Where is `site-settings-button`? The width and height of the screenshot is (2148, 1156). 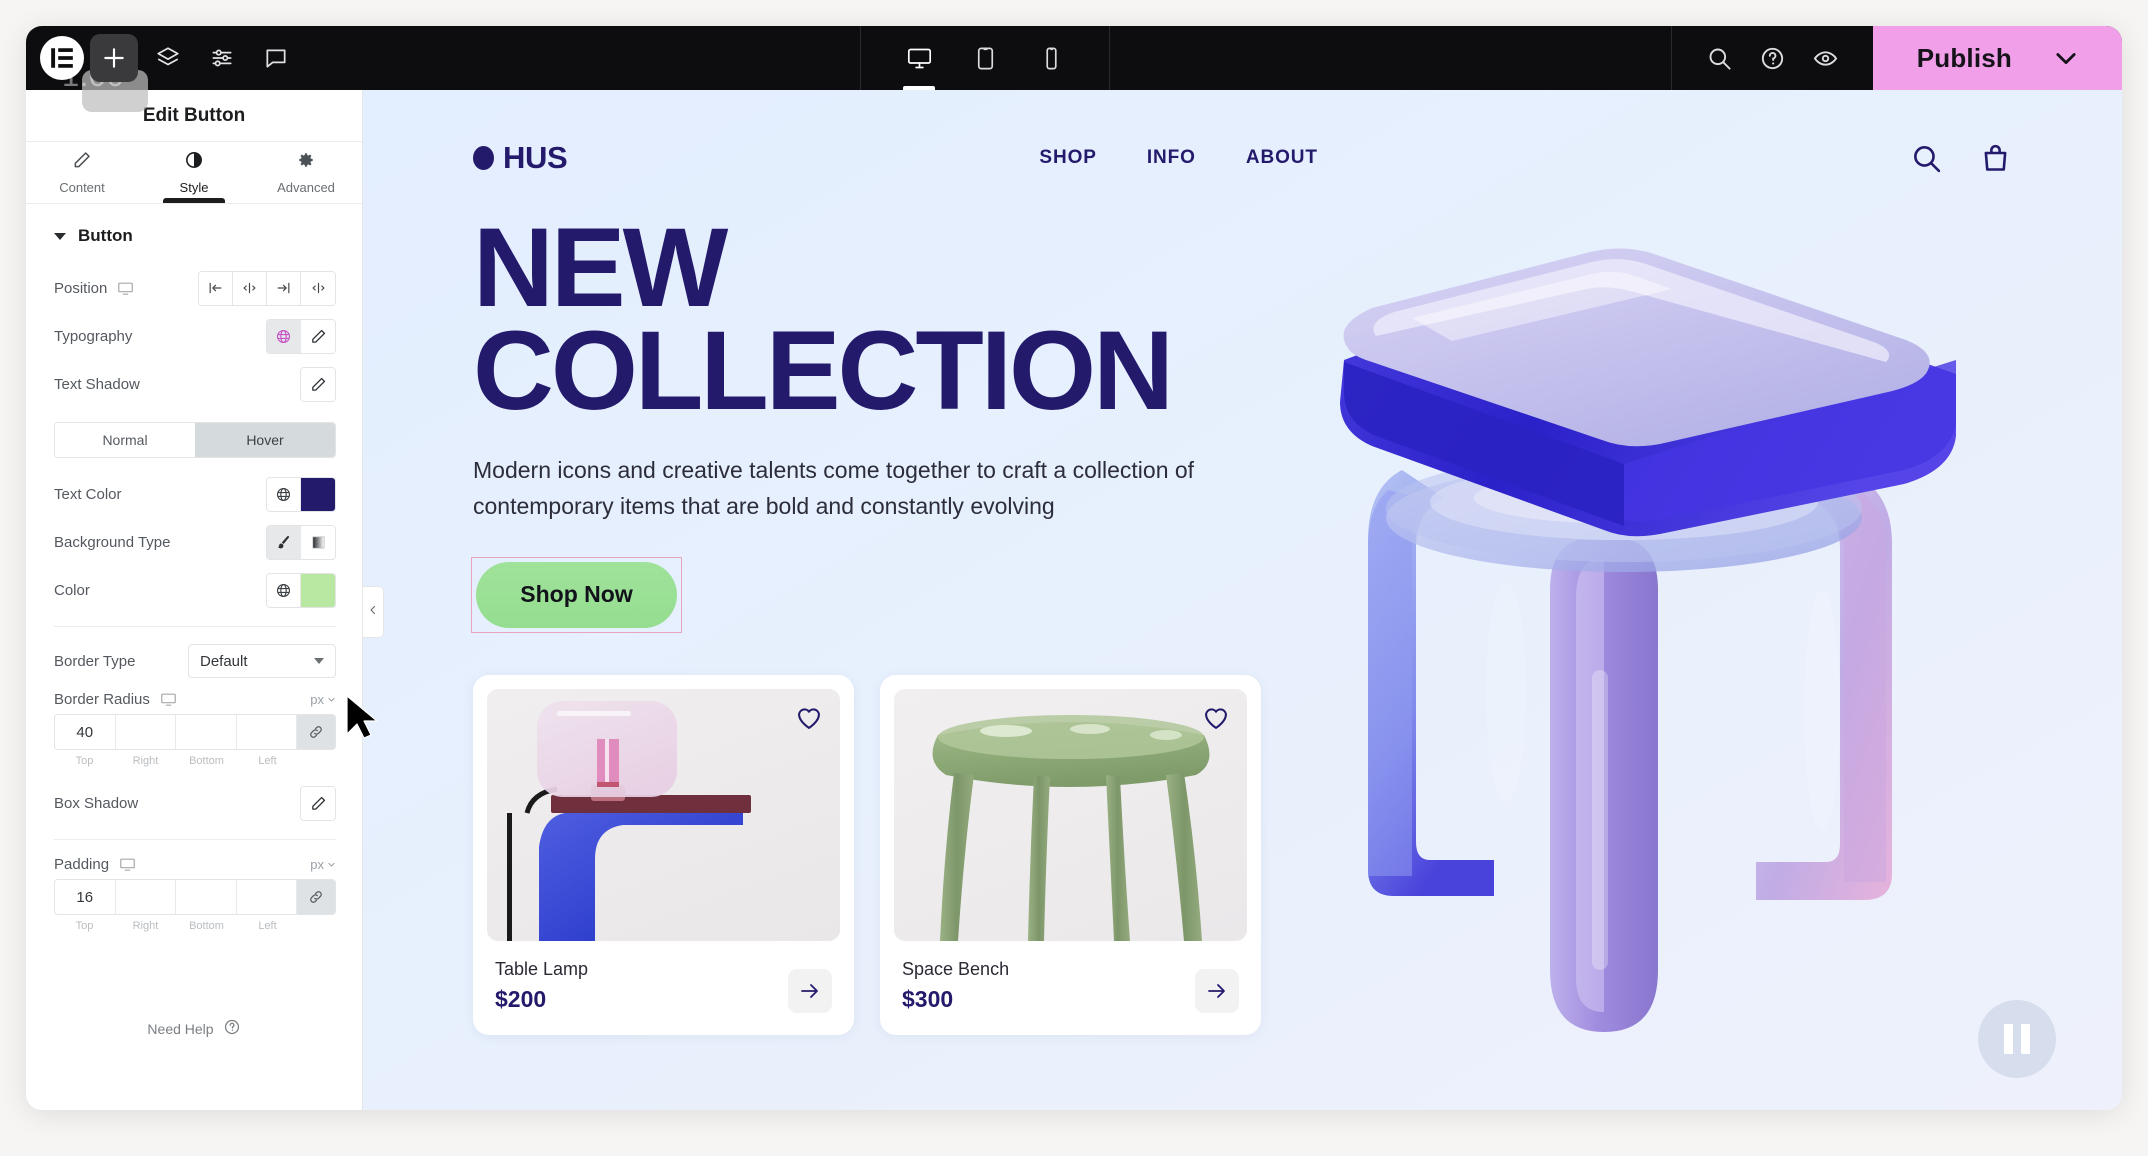
site-settings-button is located at coordinates (222, 58).